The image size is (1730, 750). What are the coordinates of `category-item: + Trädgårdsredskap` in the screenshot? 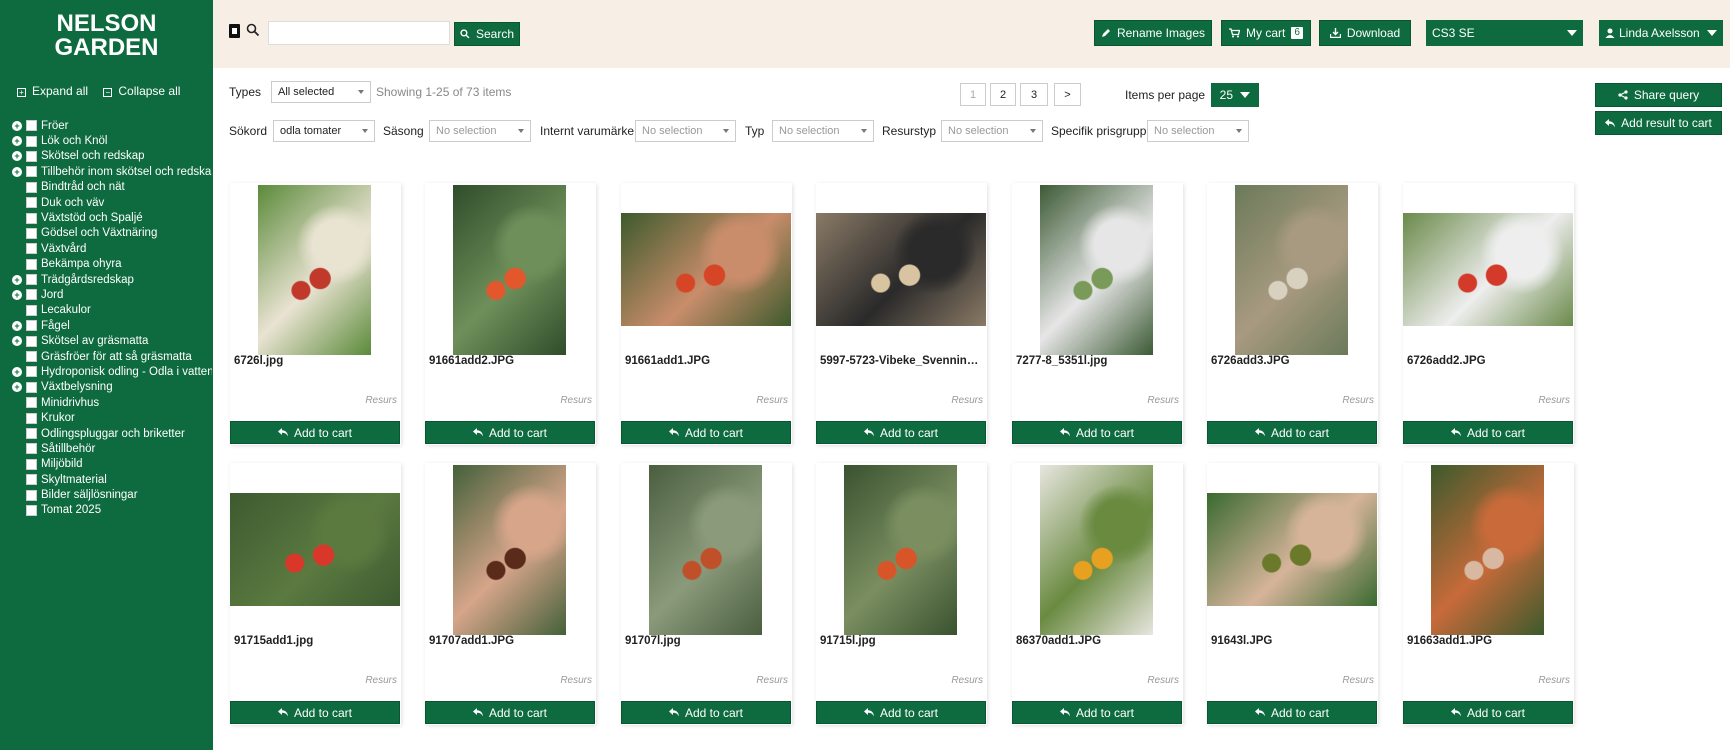 It's located at (112, 279).